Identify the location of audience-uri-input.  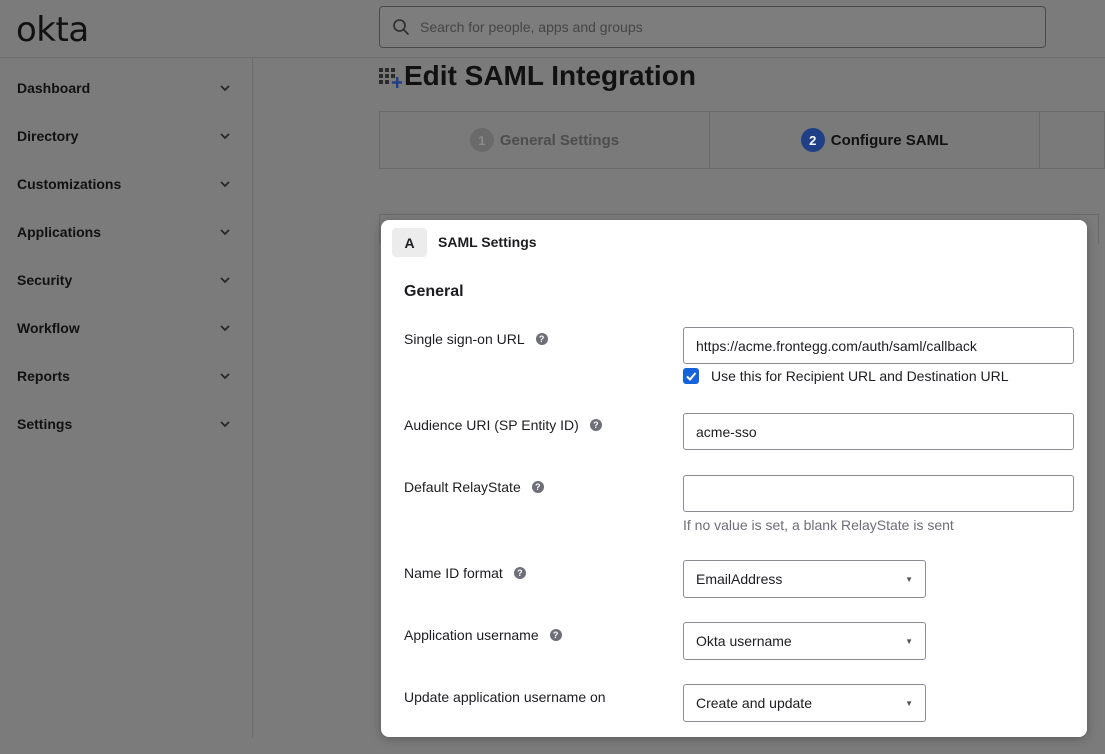
(878, 431).